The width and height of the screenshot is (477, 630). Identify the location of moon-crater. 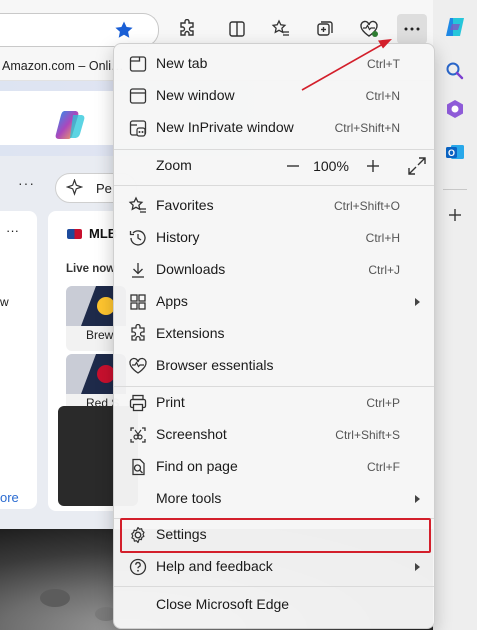
(55, 598).